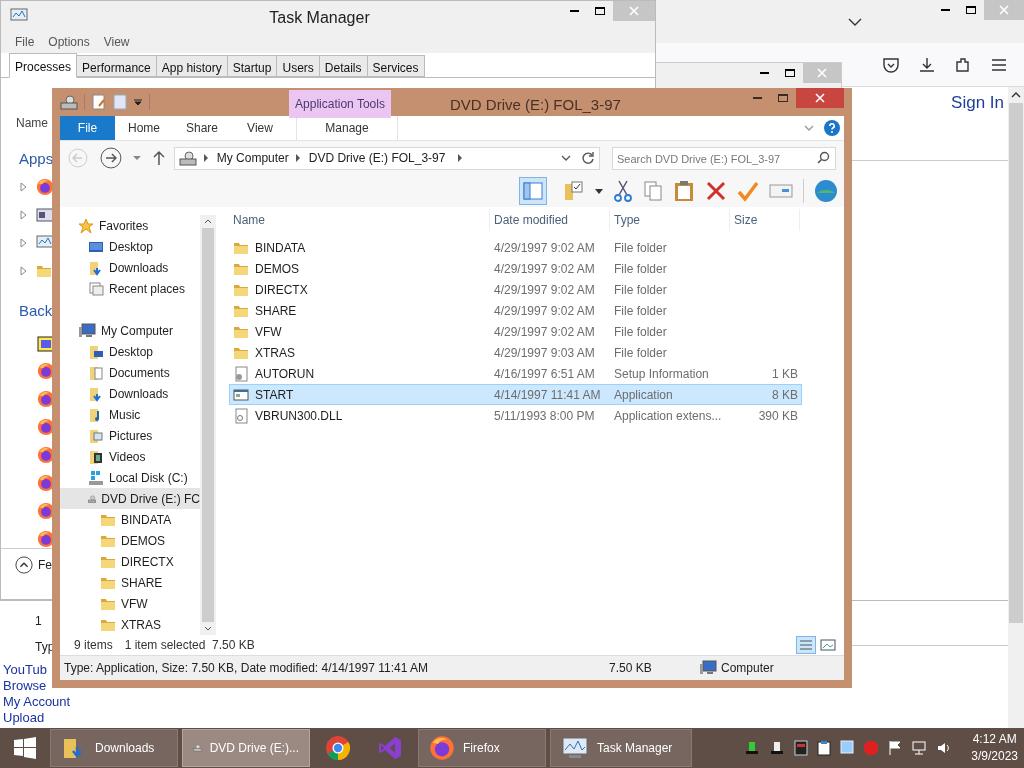 The image size is (1024, 768). Describe the element at coordinates (130, 582) in the screenshot. I see `nav-item: SHARE` at that location.